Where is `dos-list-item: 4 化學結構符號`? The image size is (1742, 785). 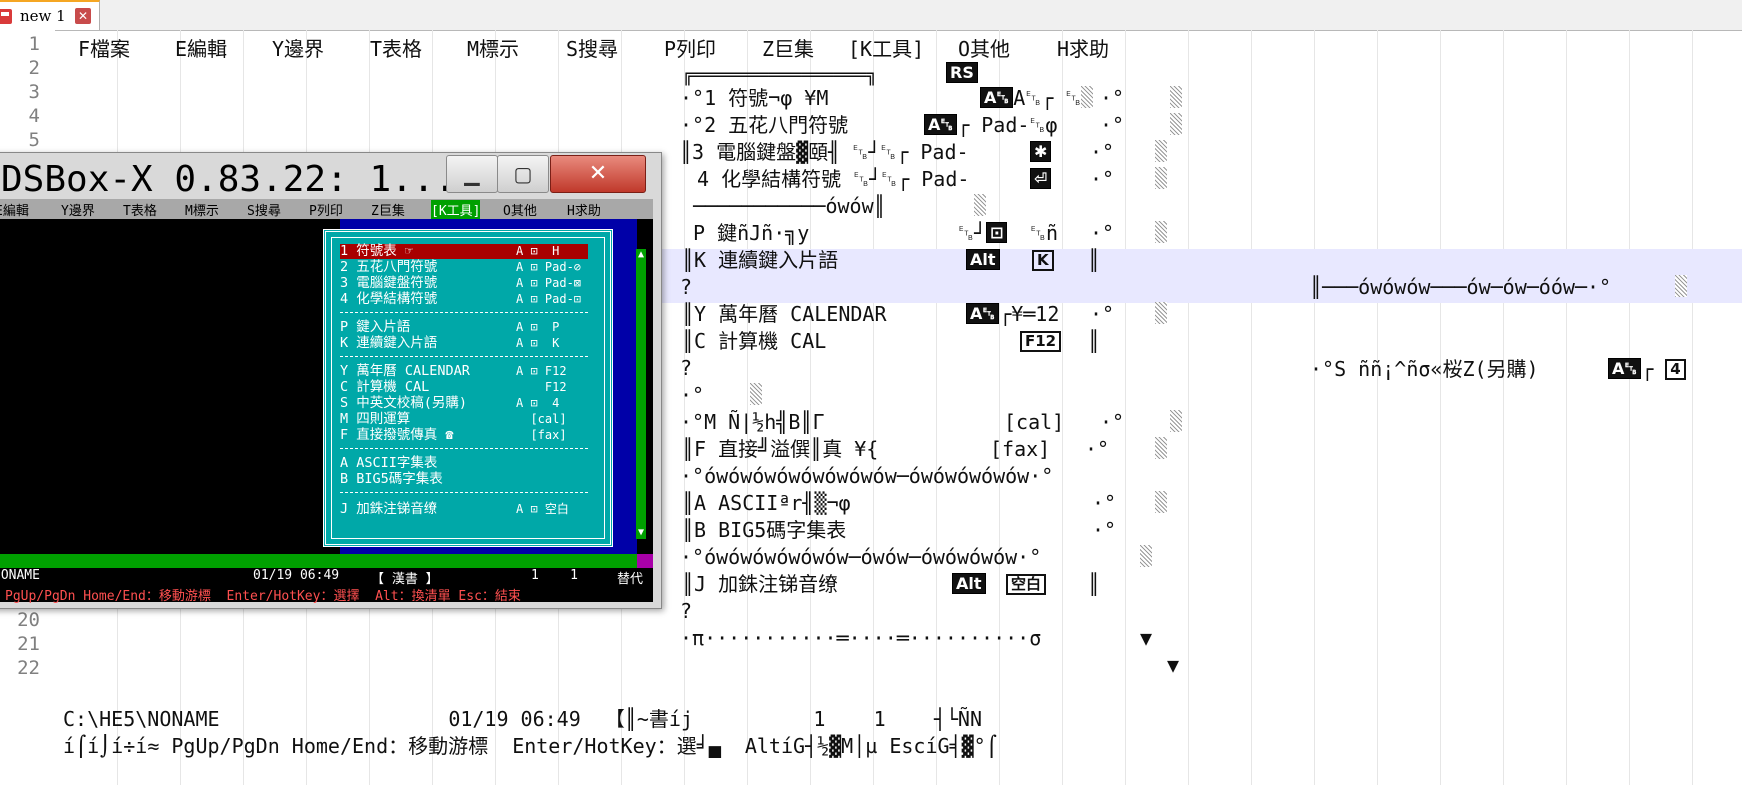 dos-list-item: 4 化學結構符號 is located at coordinates (388, 299).